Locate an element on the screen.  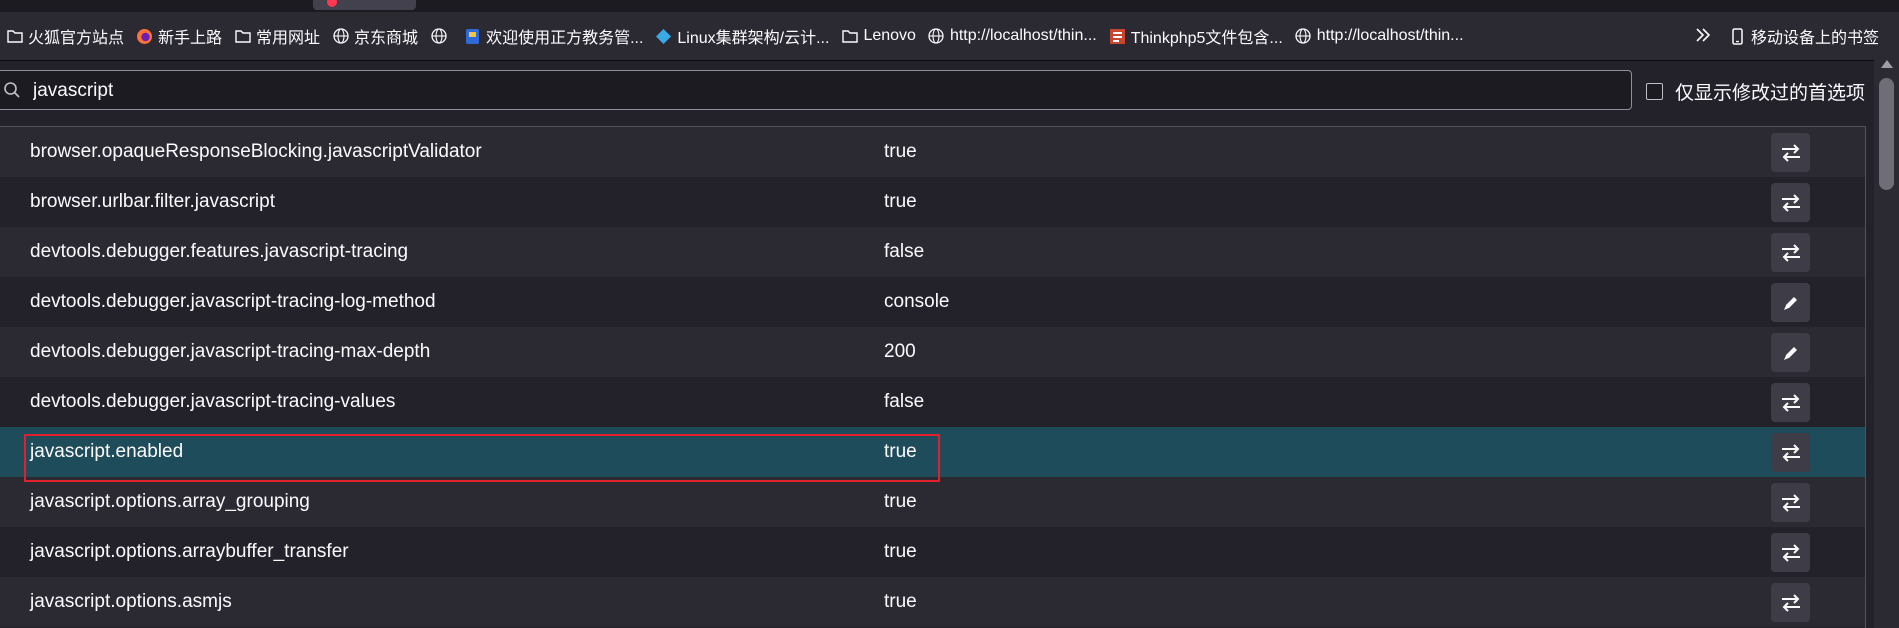
pref-name: javascript.enabled is located at coordinates (107, 451).